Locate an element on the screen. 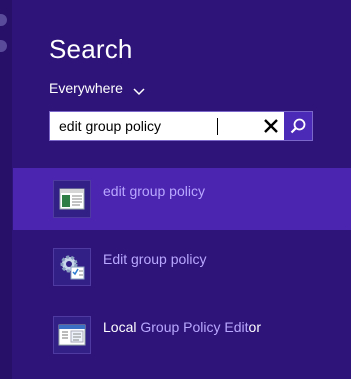  search-box is located at coordinates (181, 126).